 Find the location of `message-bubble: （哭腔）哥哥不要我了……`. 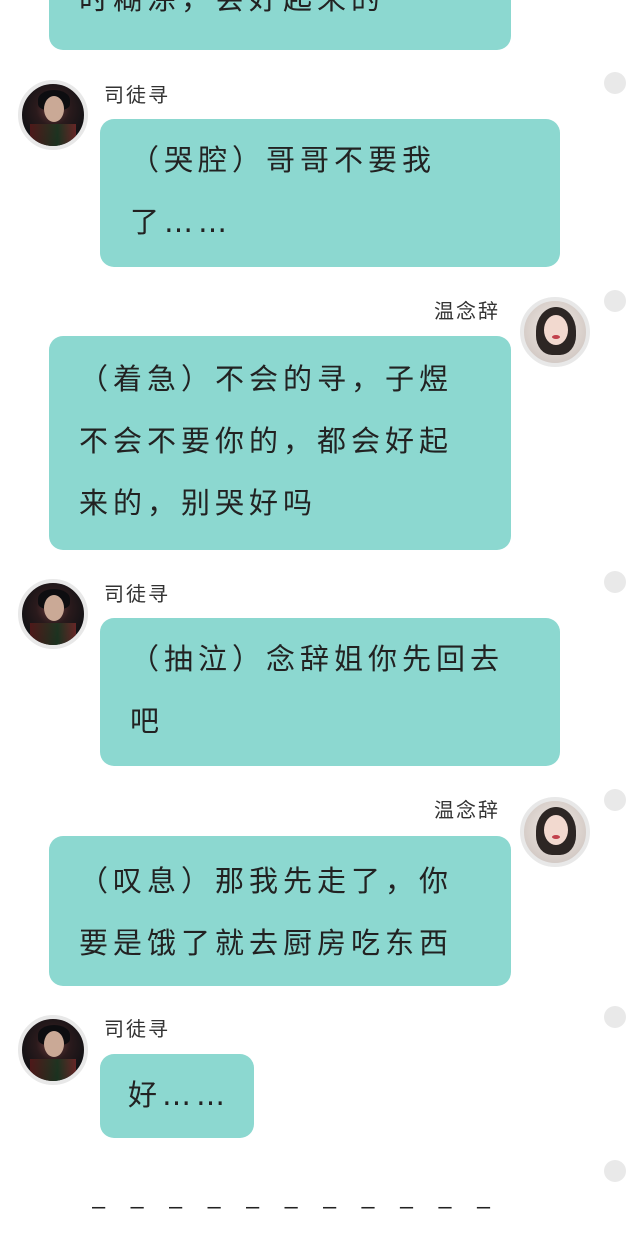

message-bubble: （哭腔）哥哥不要我了…… is located at coordinates (330, 193).